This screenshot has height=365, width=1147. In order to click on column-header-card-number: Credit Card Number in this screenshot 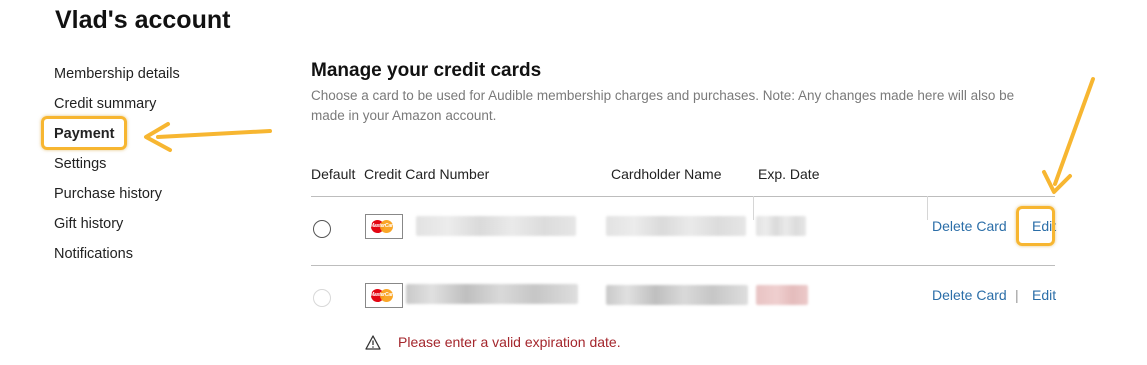, I will do `click(427, 174)`.